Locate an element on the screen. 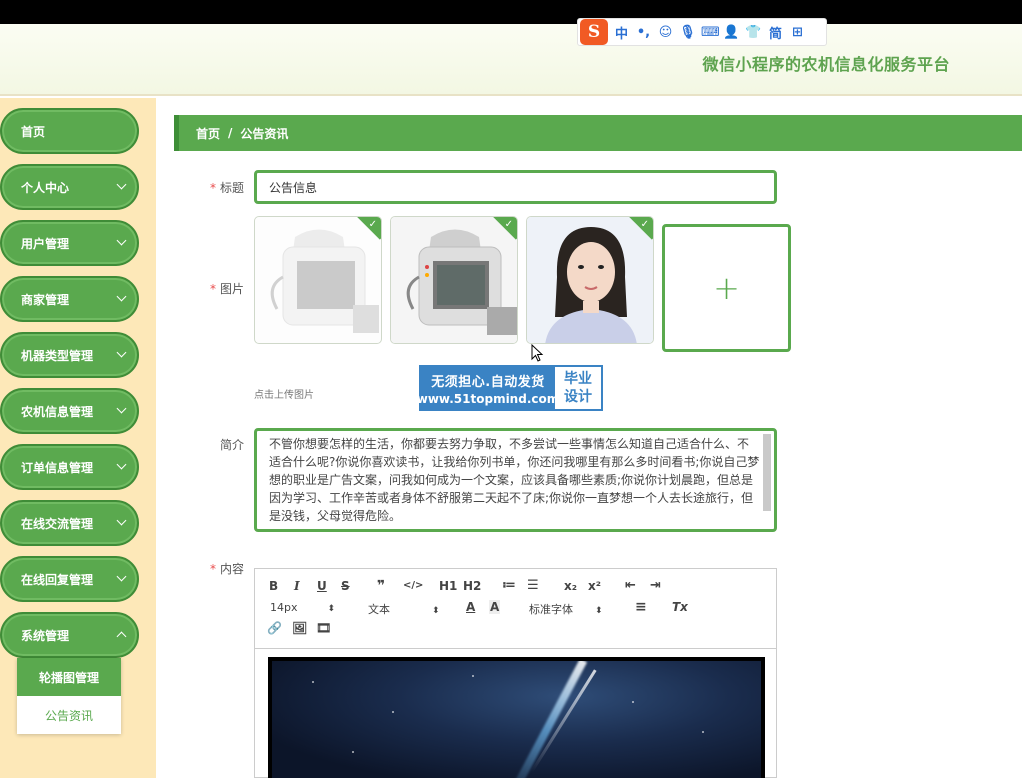 The image size is (1022, 778). portrait-photo-image is located at coordinates (590, 280).